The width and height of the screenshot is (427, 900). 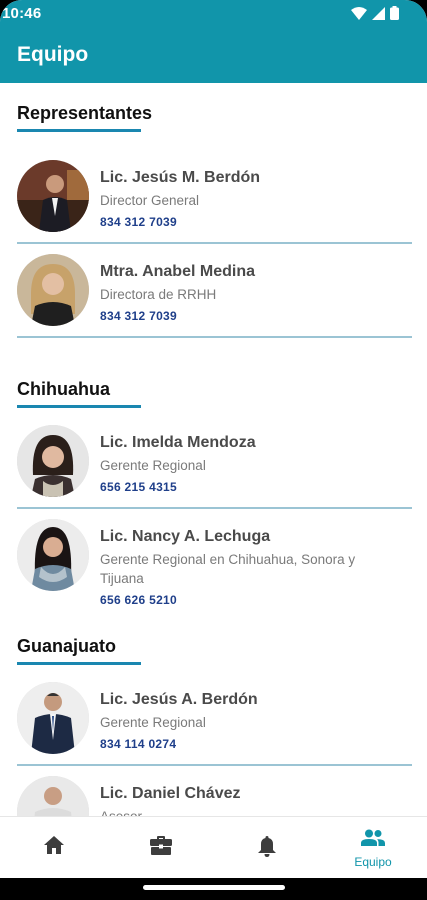 I want to click on nav-item-home, so click(x=54, y=848).